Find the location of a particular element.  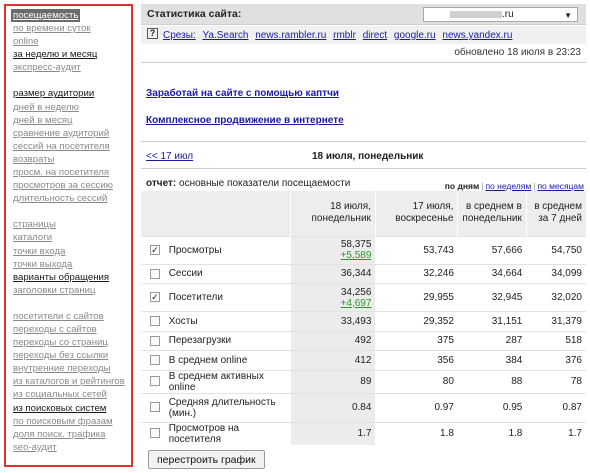

value-text: 0.84 is located at coordinates (361, 407).